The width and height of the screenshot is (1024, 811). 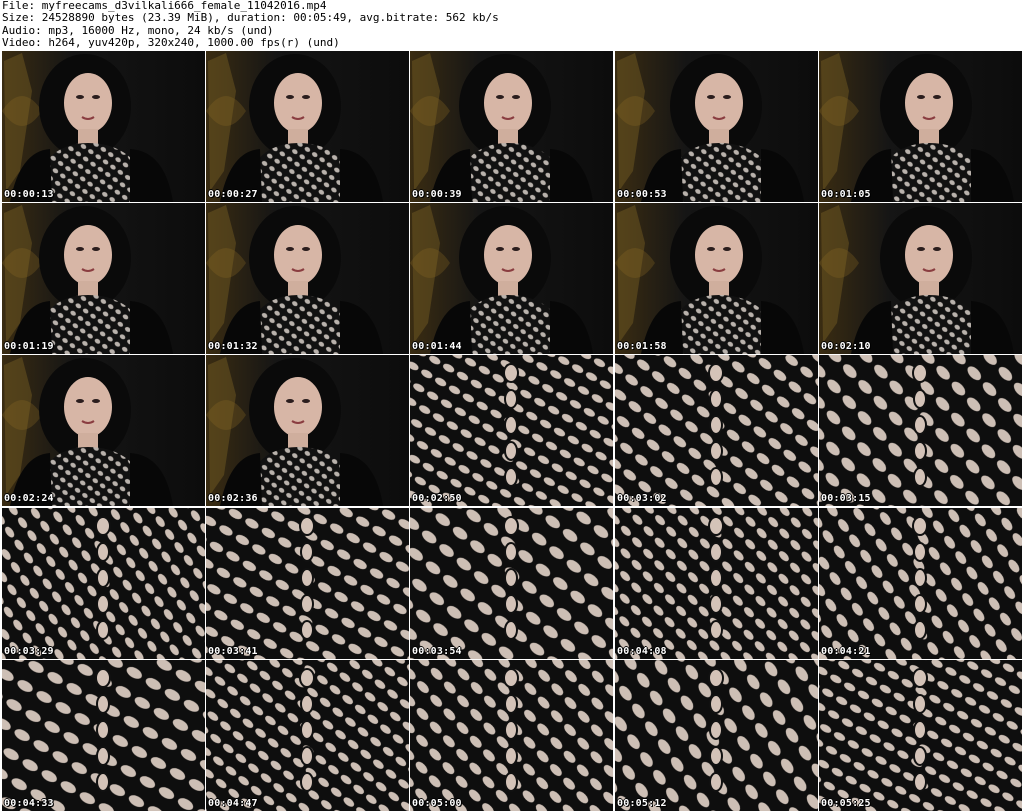 What do you see at coordinates (233, 346) in the screenshot?
I see `frame-timestamp: 00:01:32` at bounding box center [233, 346].